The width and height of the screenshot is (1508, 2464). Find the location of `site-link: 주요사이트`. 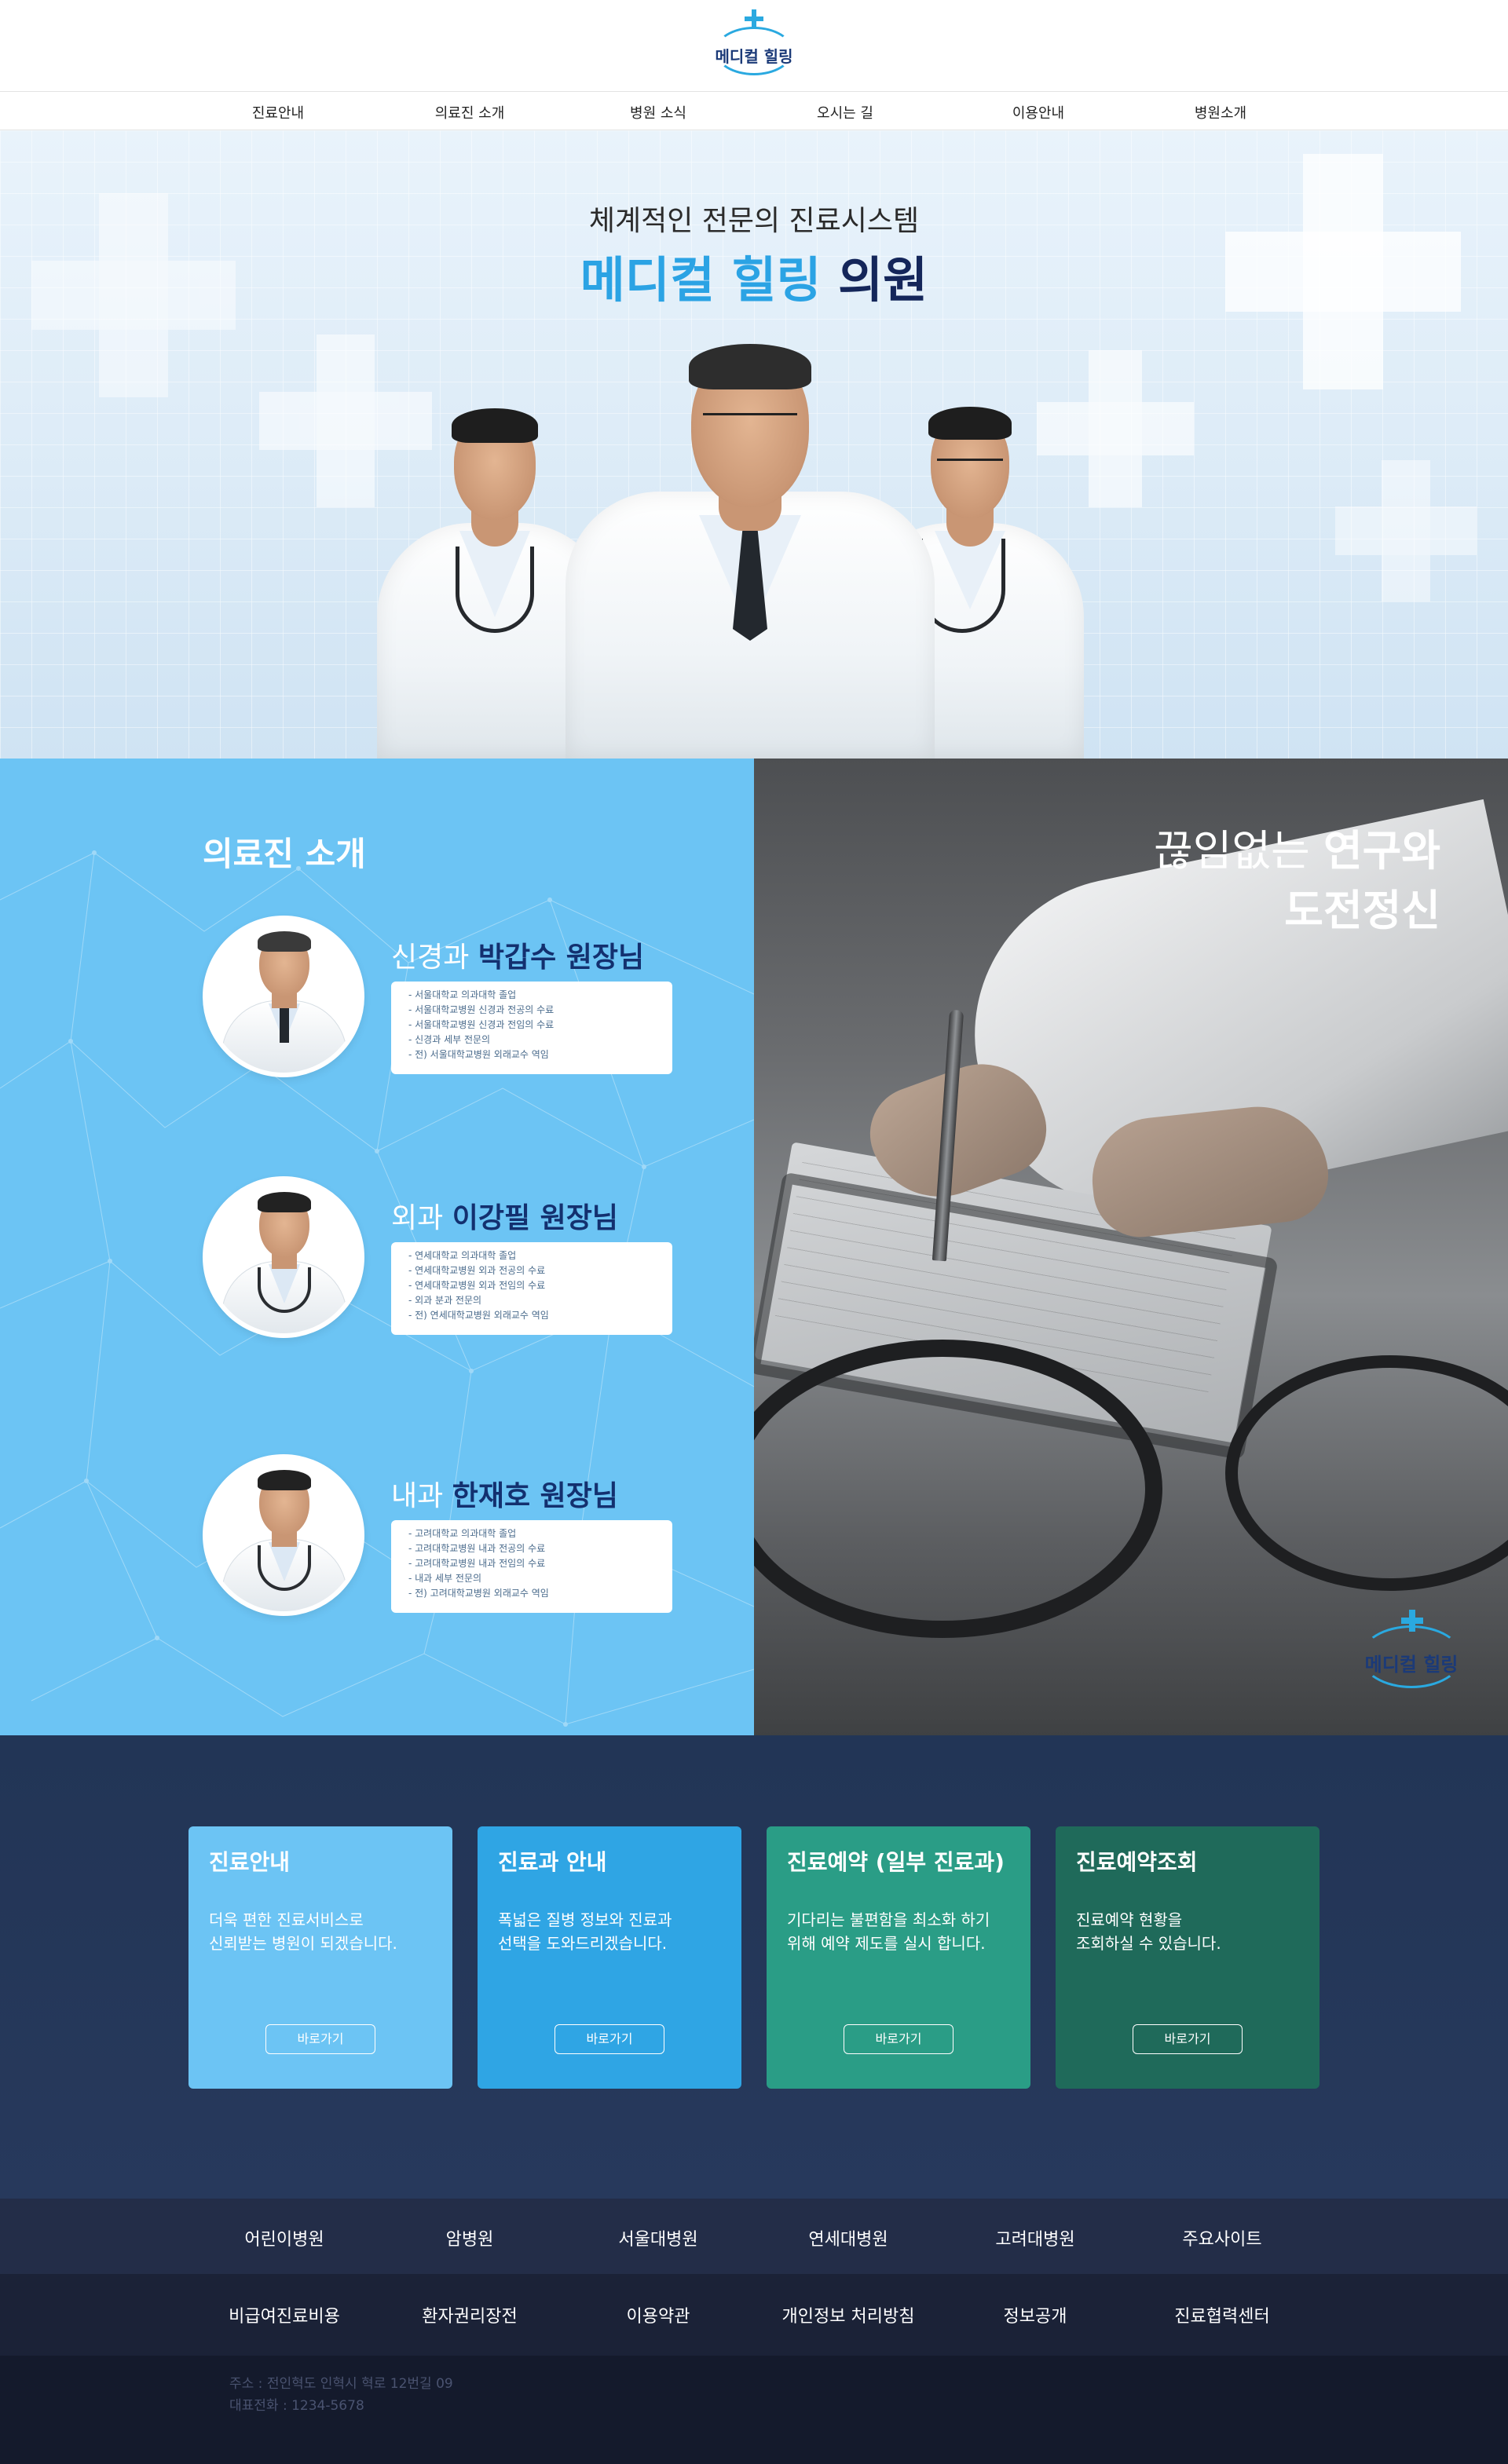

site-link: 주요사이트 is located at coordinates (1222, 2237).